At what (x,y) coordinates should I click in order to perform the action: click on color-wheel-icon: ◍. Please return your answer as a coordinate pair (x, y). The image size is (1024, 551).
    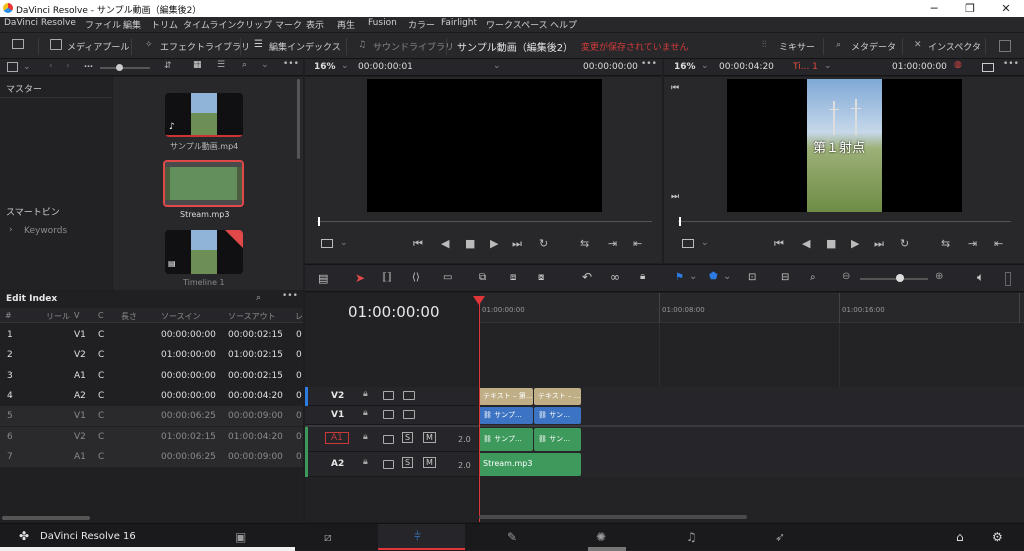
    Looking at the image, I should click on (958, 65).